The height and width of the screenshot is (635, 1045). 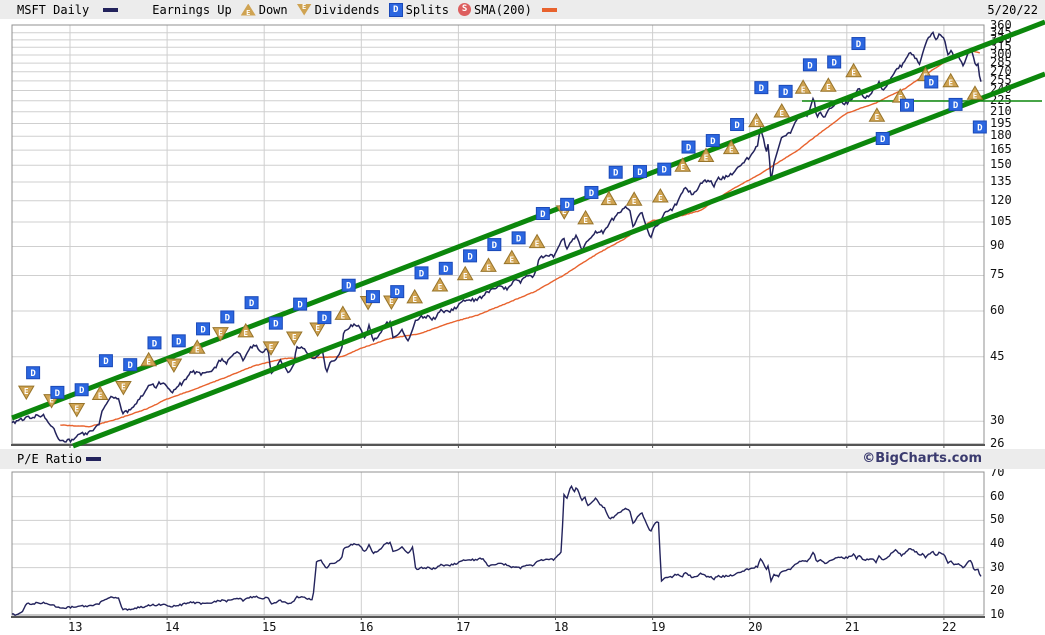 What do you see at coordinates (997, 496) in the screenshot?
I see `pe-axis-tick-label: 60` at bounding box center [997, 496].